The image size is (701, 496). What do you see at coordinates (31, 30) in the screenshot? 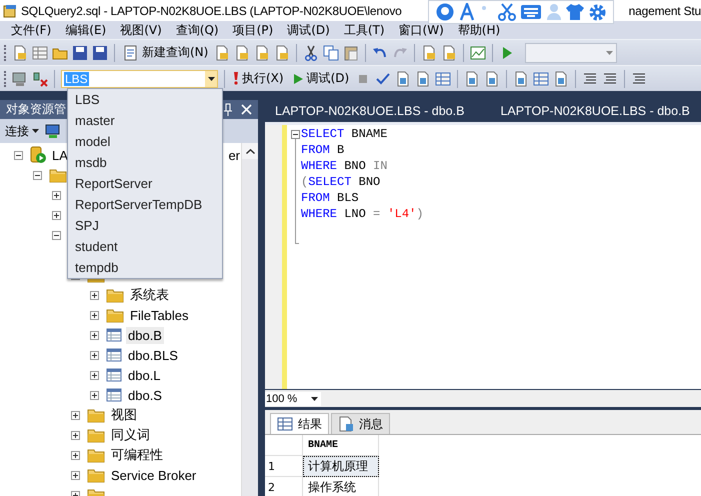
I see `menu-item: 文件(F)` at bounding box center [31, 30].